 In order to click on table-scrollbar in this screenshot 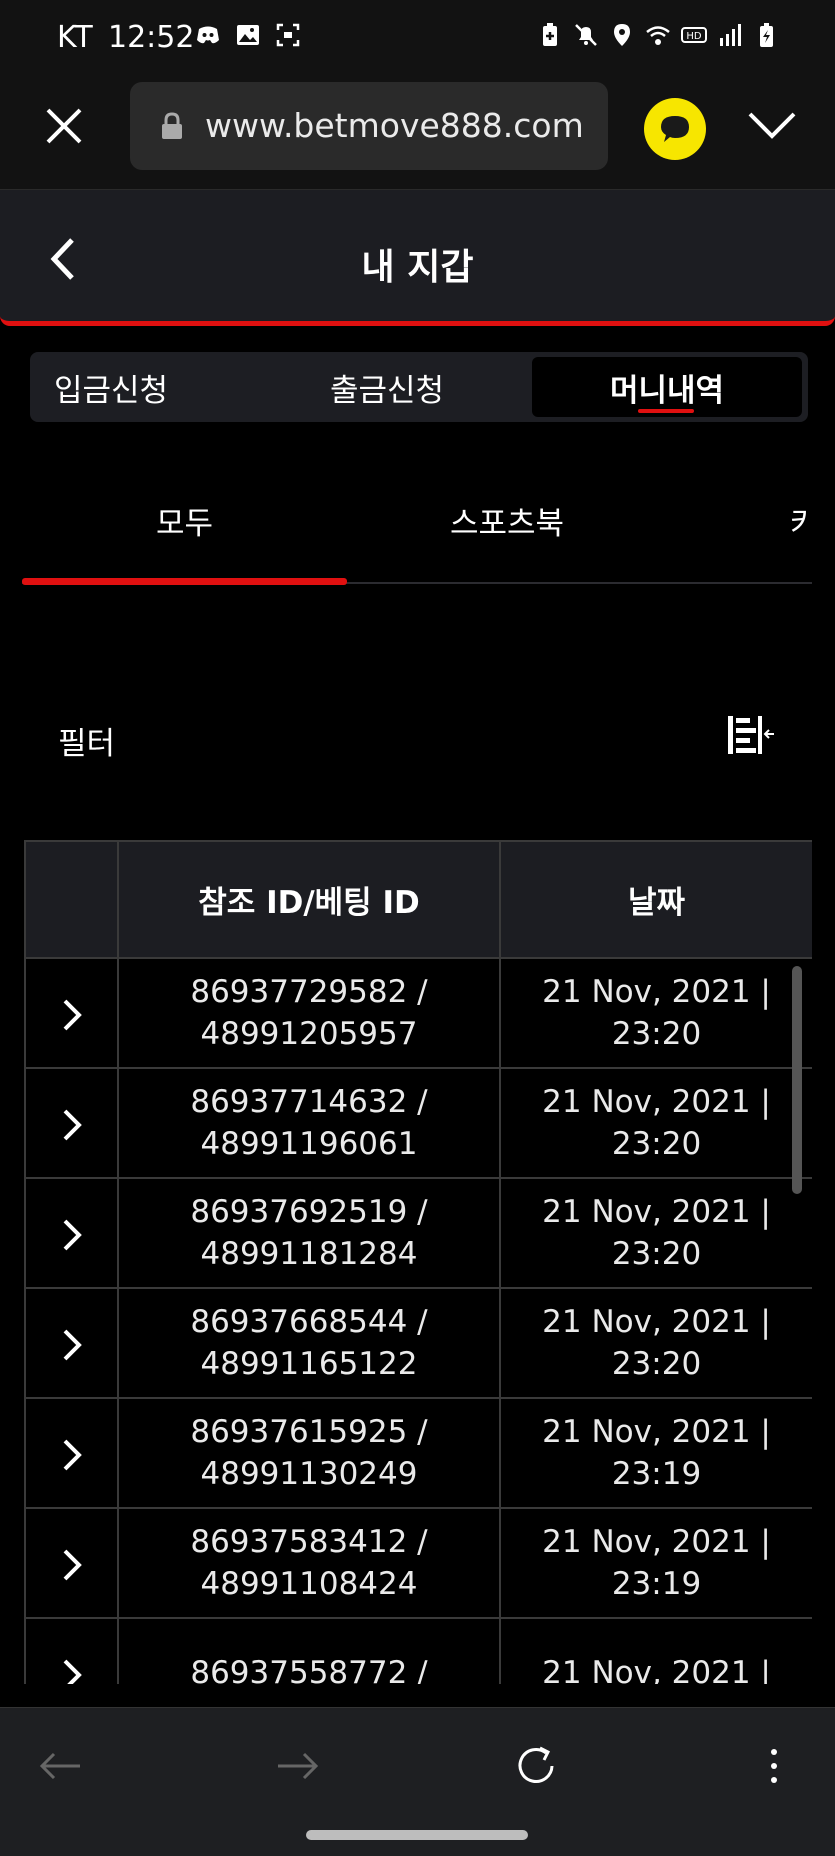, I will do `click(797, 1080)`.